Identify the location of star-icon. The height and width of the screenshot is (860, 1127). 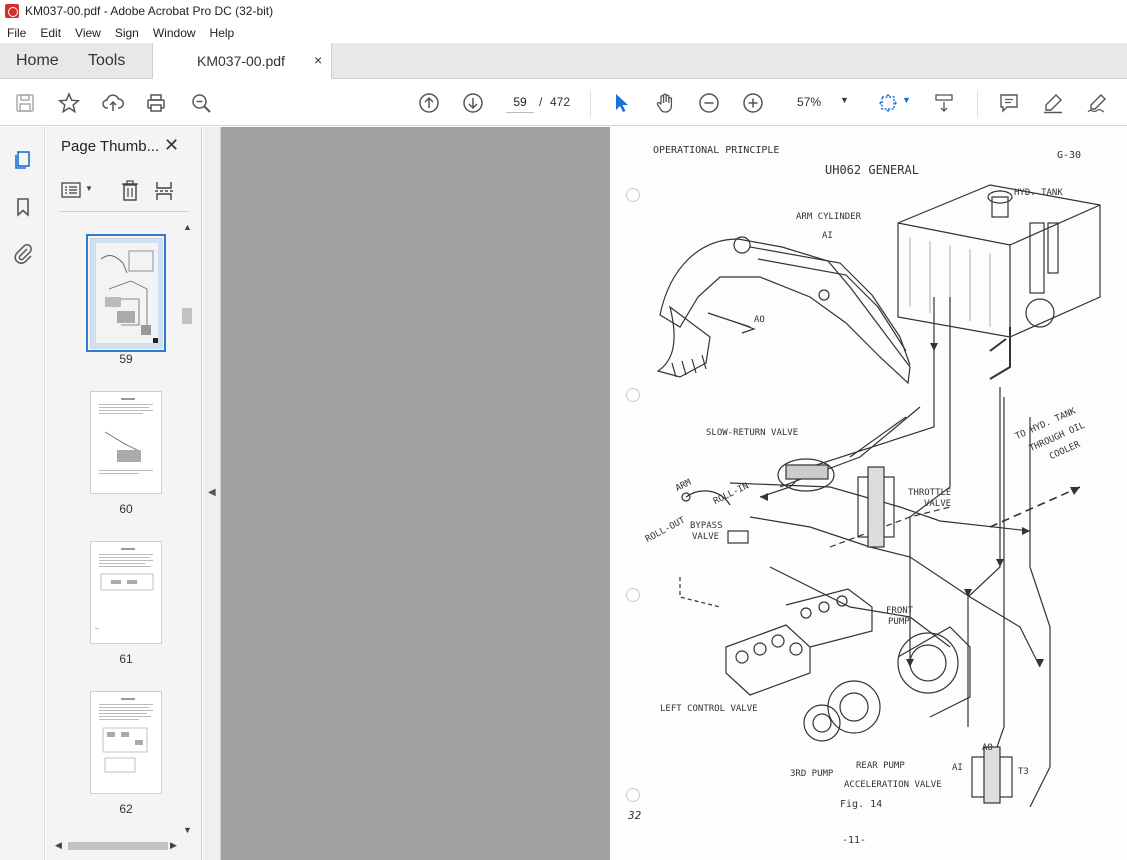
(69, 103).